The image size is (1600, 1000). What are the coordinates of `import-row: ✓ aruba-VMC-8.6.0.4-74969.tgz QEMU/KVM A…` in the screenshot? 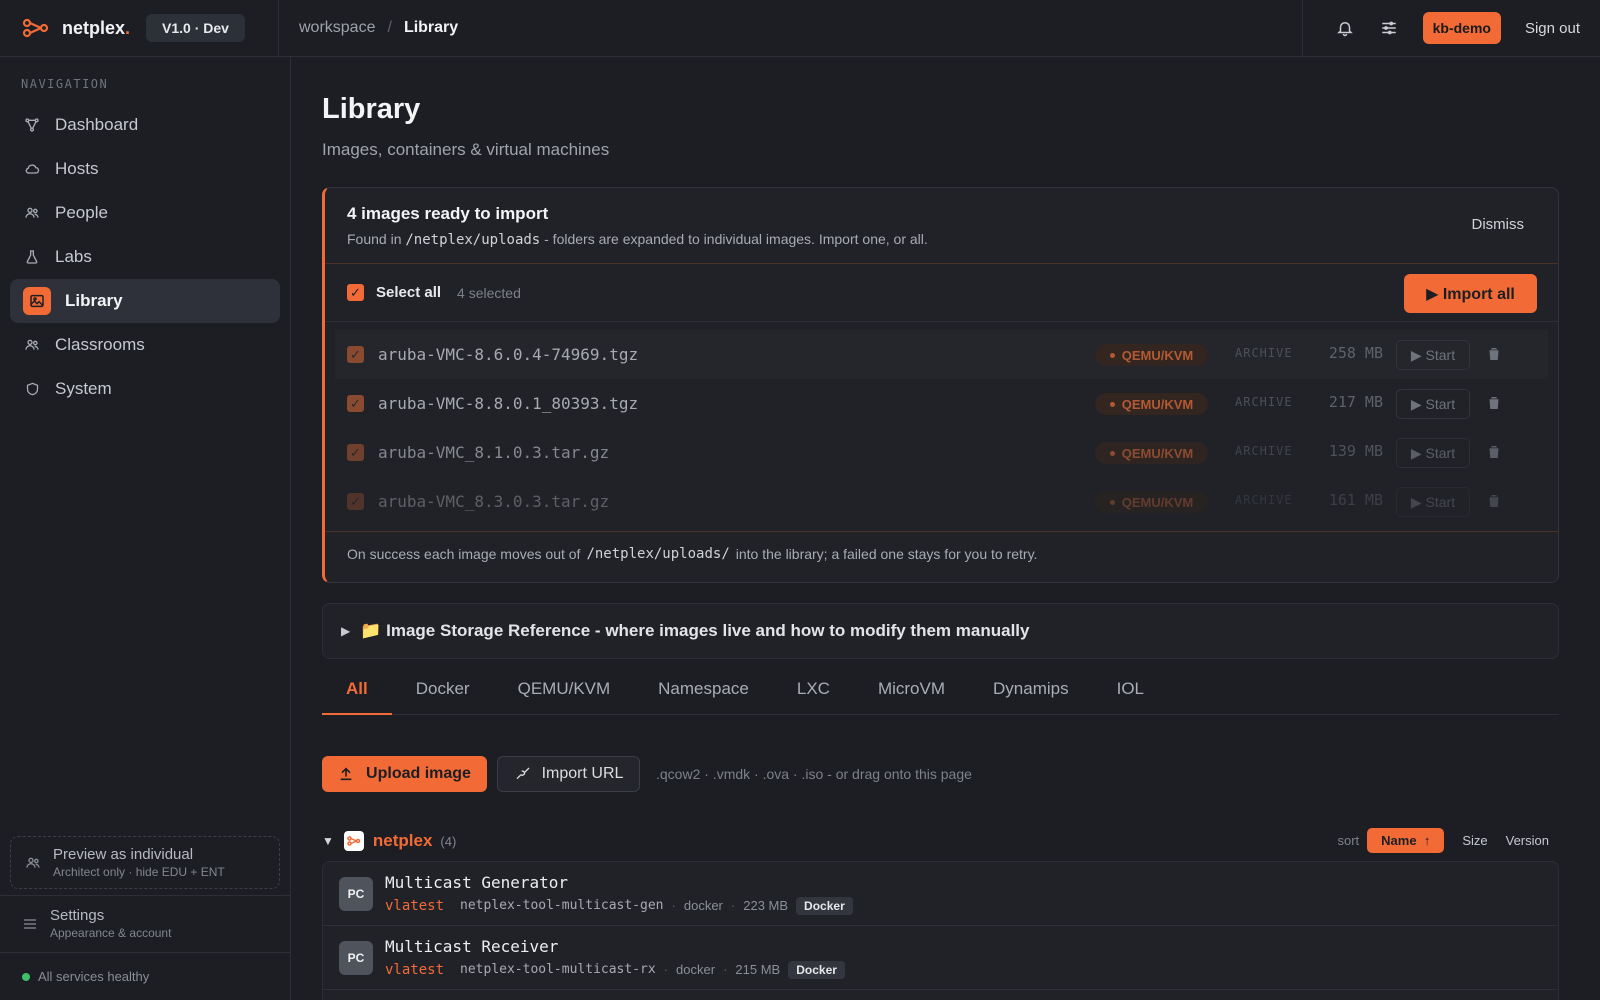 It's located at (941, 354).